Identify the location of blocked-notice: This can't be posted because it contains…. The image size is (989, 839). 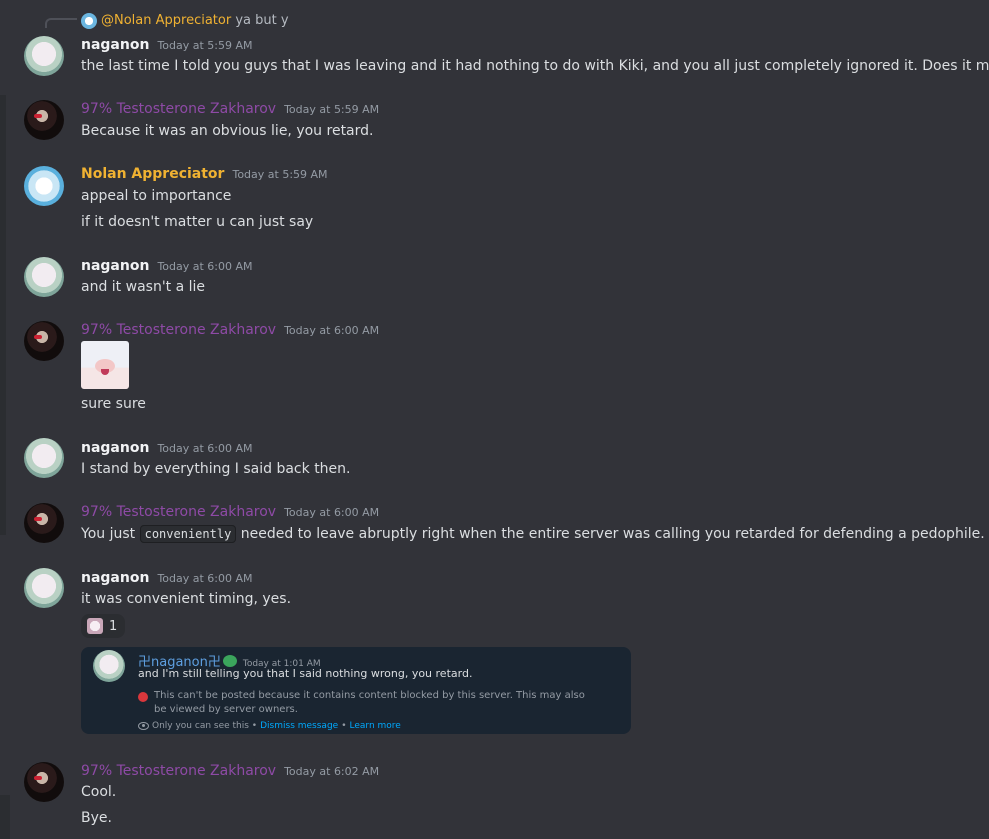
(369, 702).